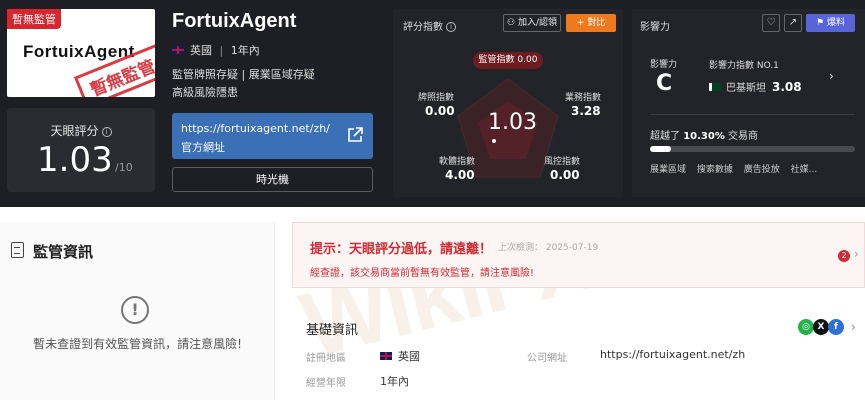  I want to click on share-icon: ↗, so click(793, 23).